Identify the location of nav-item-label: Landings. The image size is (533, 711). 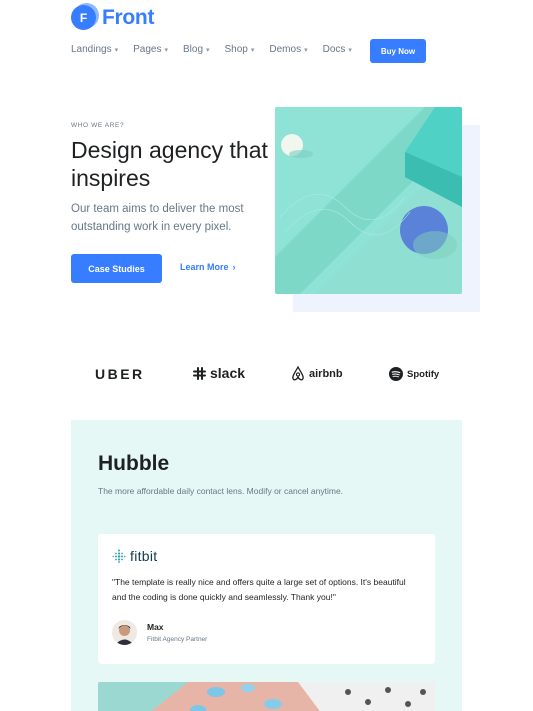
(91, 49).